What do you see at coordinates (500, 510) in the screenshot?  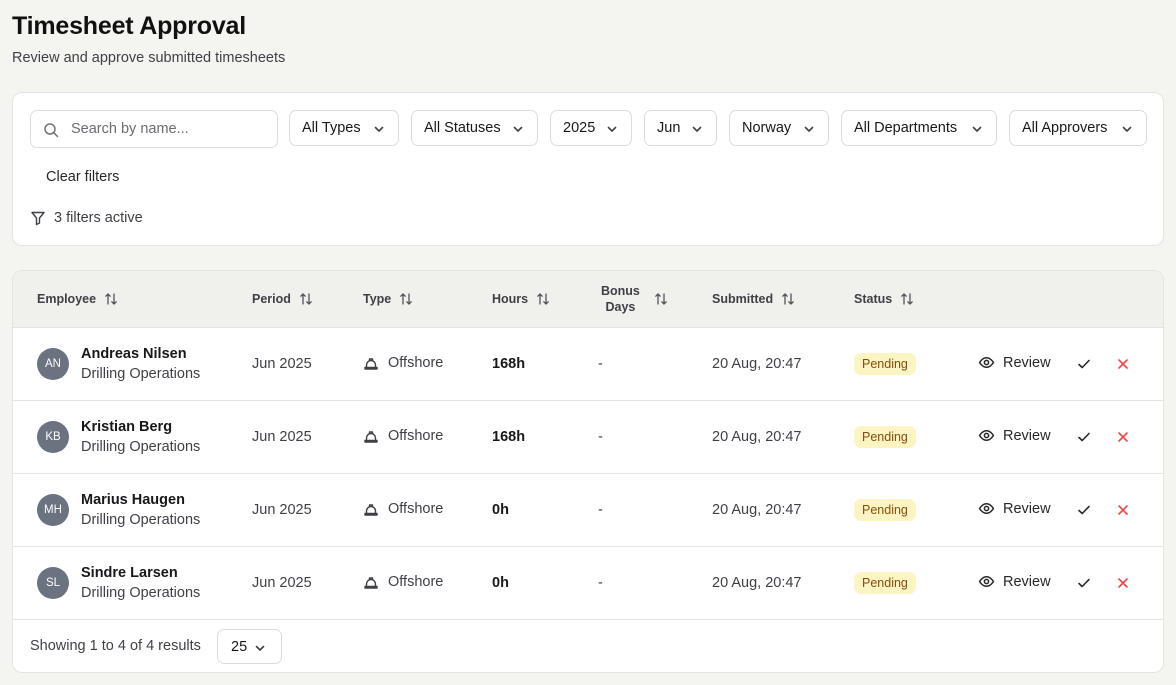 I see `hours-cell: 0h` at bounding box center [500, 510].